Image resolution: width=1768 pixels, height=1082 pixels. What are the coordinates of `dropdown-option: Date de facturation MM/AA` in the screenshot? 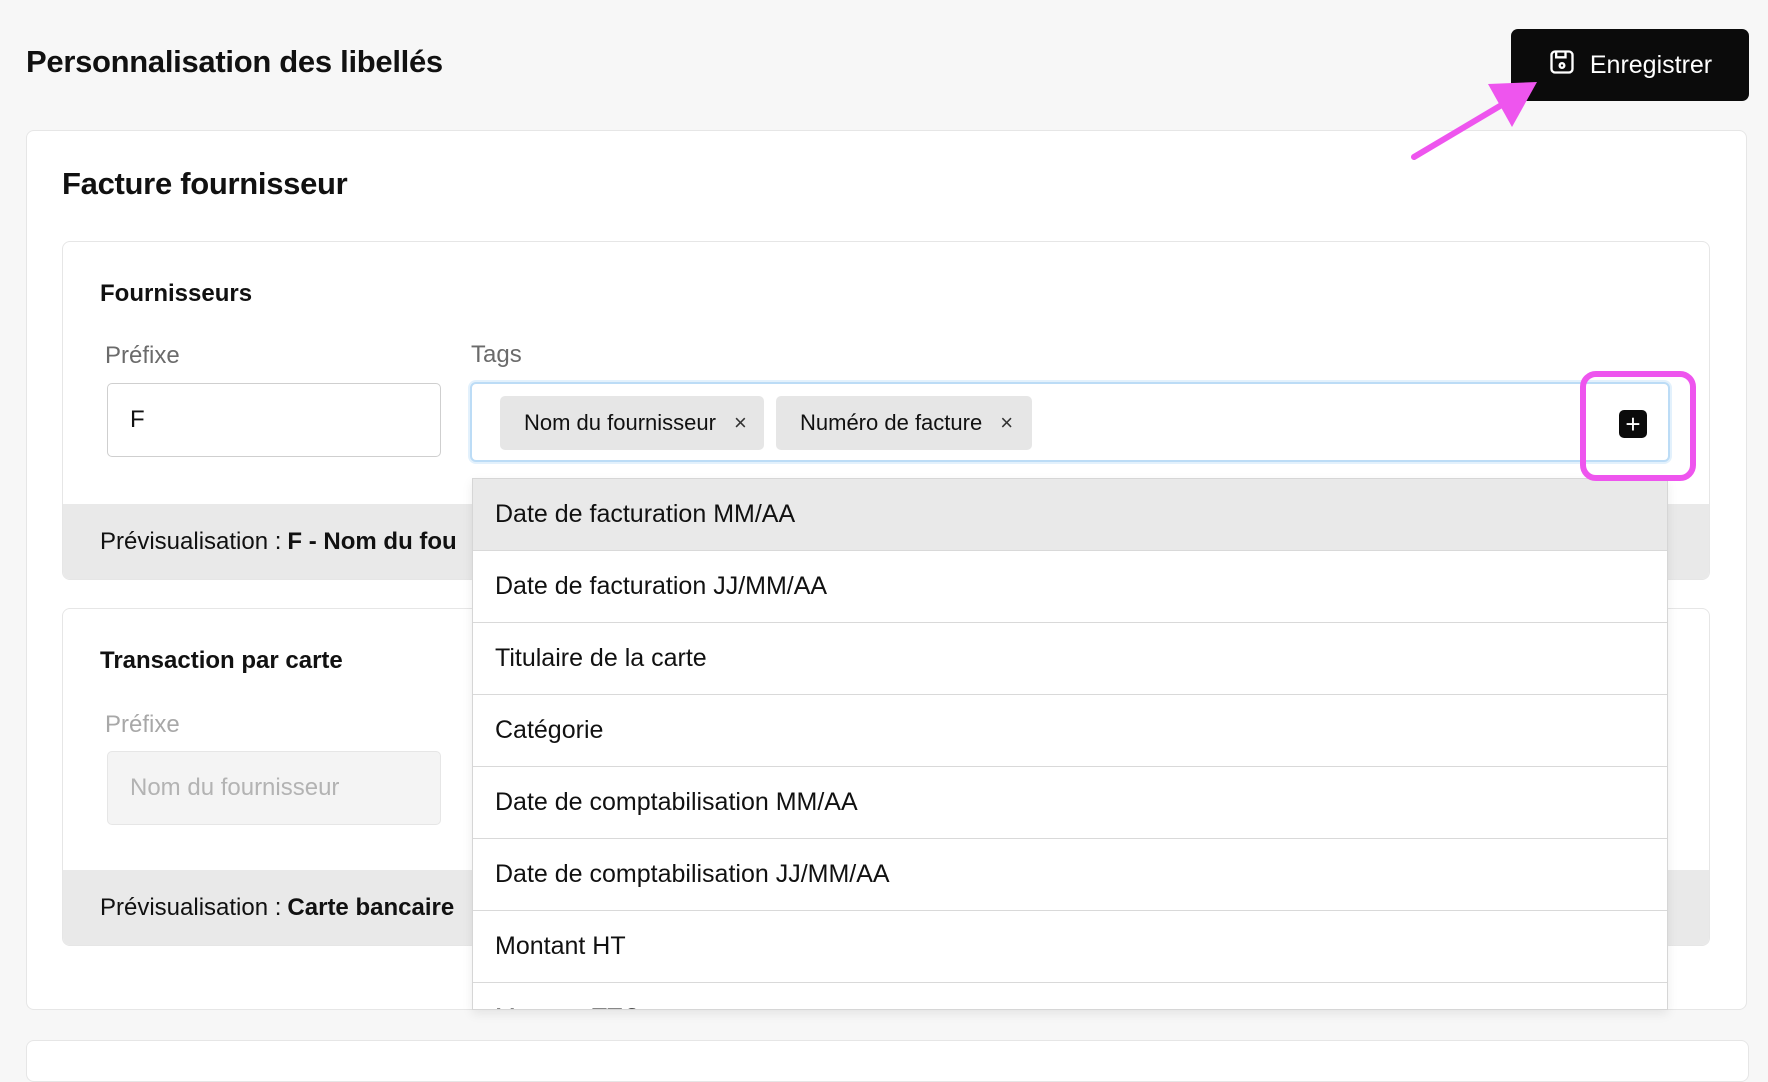 It's located at (1070, 515).